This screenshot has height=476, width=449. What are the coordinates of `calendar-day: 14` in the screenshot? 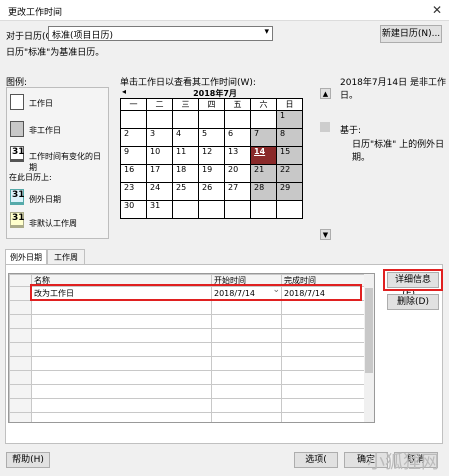 It's located at (263, 155).